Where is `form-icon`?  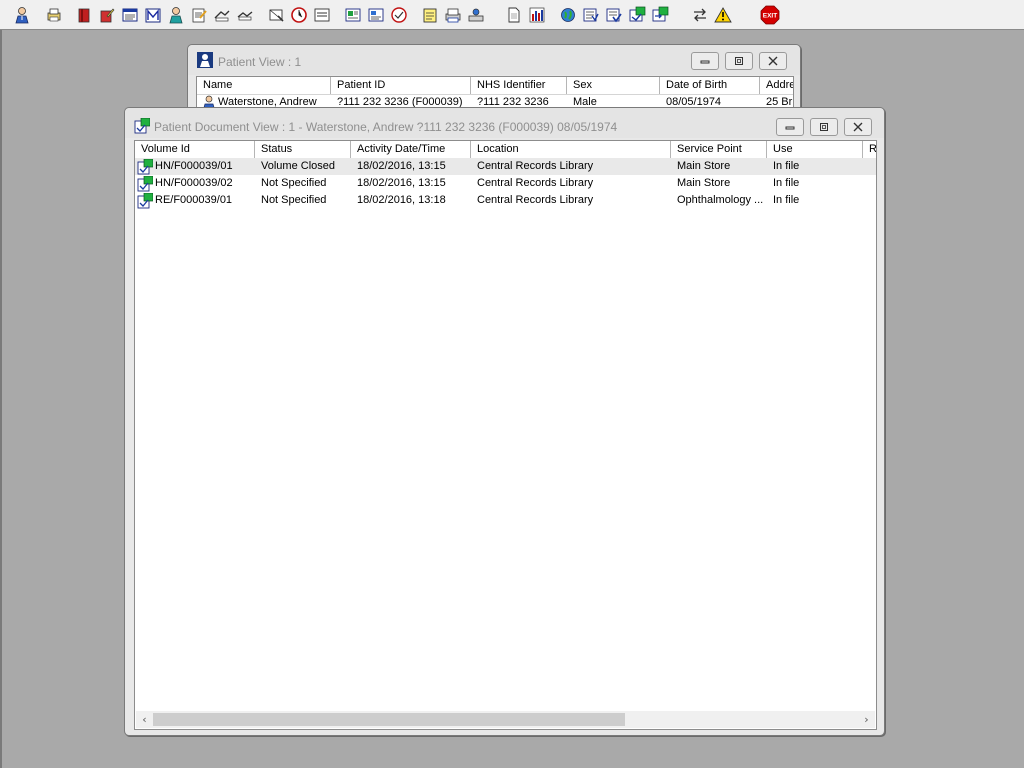
form-icon is located at coordinates (322, 15).